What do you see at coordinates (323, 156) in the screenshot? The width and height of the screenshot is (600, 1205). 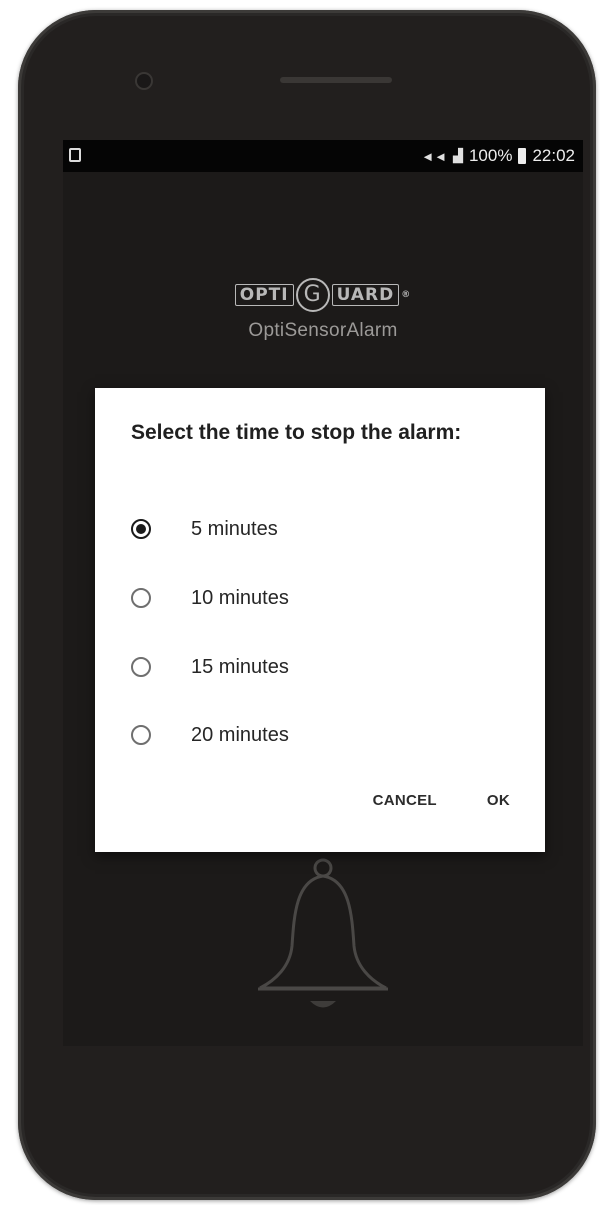 I see `status-bar: ◄◄ ▟ 100% 22:02` at bounding box center [323, 156].